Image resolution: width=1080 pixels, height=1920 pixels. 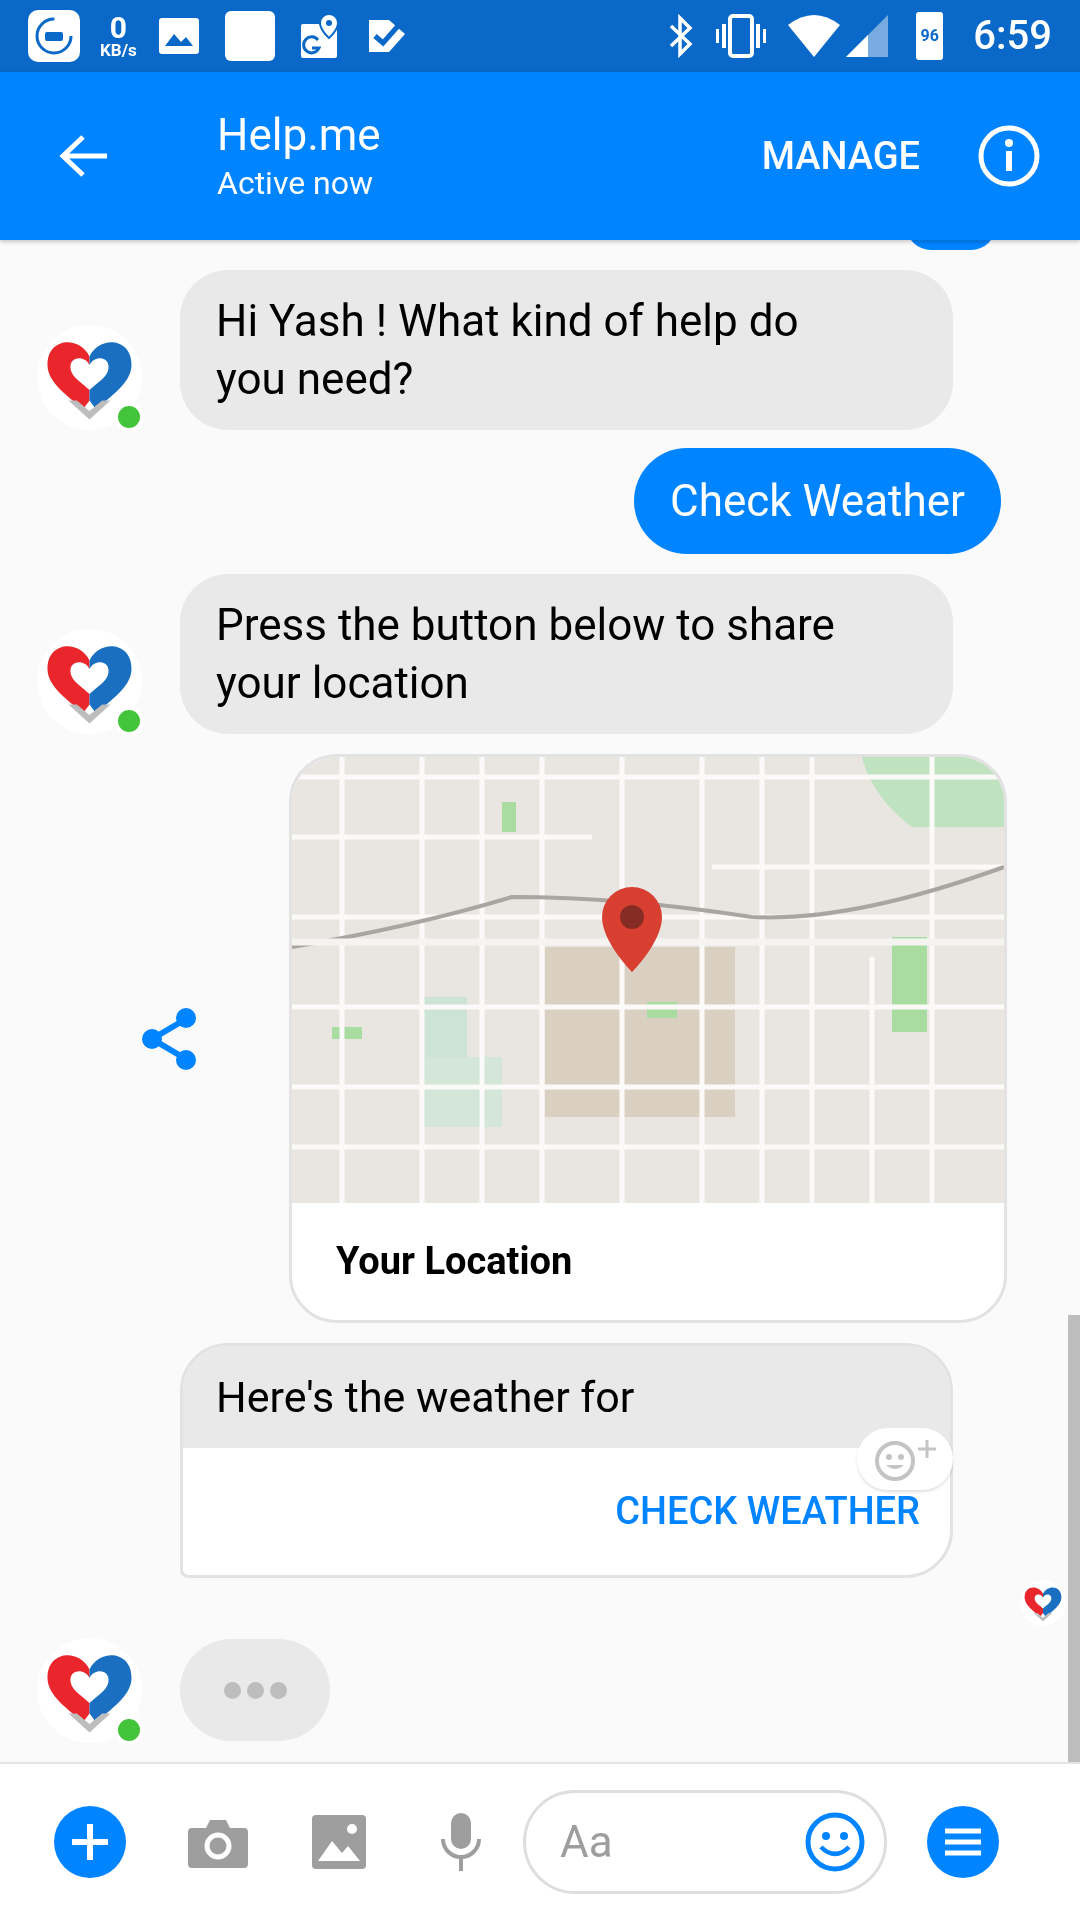 I want to click on wifi-icon, so click(x=814, y=36).